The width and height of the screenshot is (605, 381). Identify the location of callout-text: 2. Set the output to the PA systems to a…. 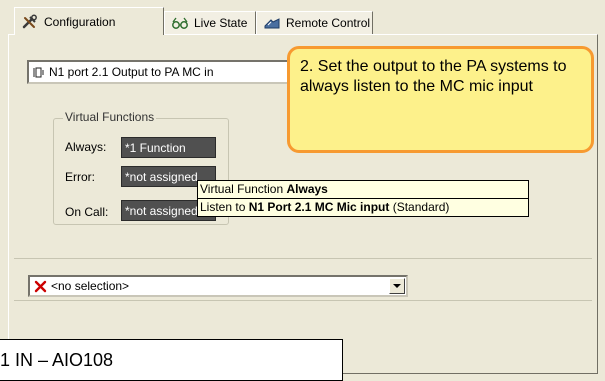
(433, 76).